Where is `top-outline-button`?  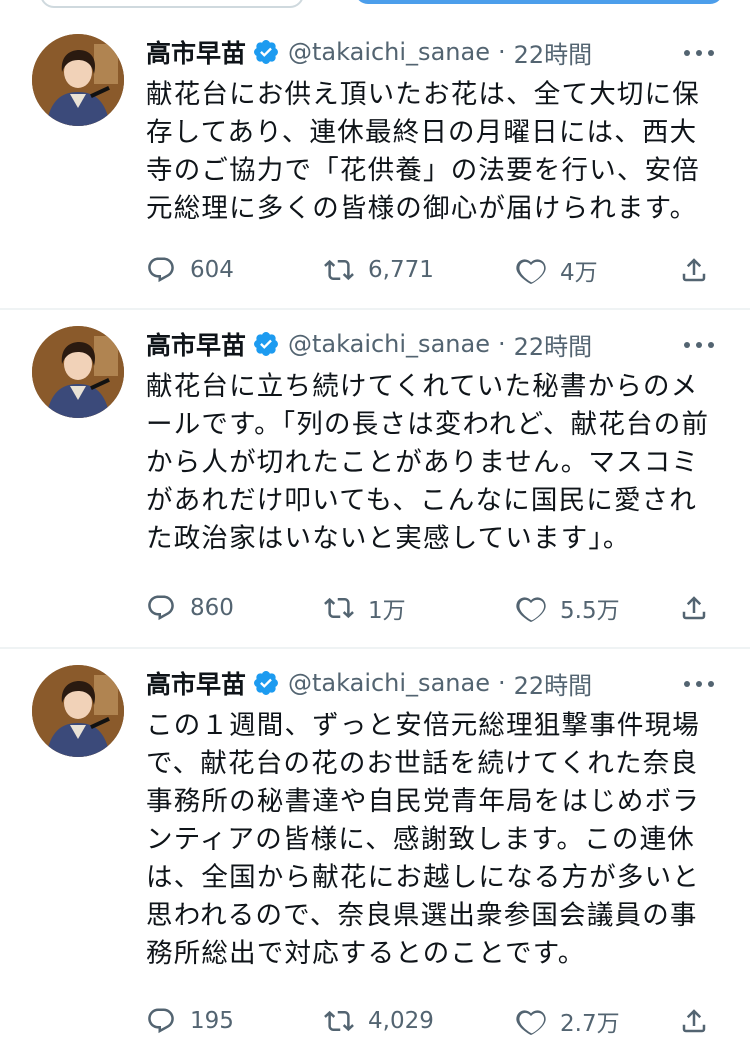
top-outline-button is located at coordinates (172, 4).